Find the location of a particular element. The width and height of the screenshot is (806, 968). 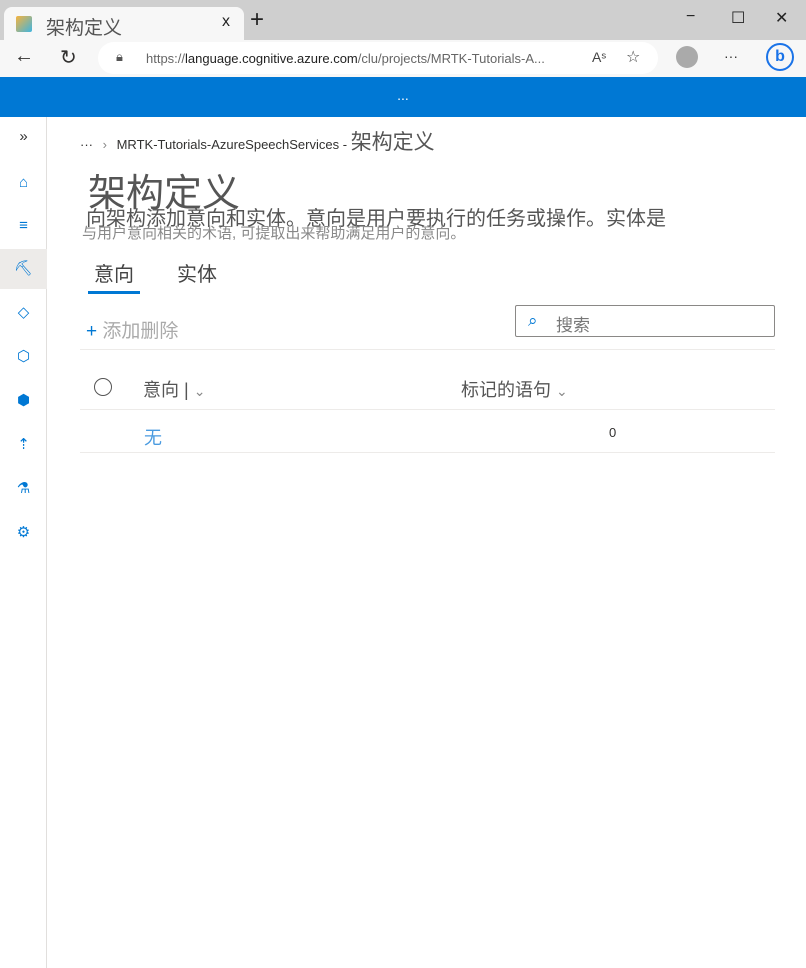

add-icon: + is located at coordinates (92, 331).